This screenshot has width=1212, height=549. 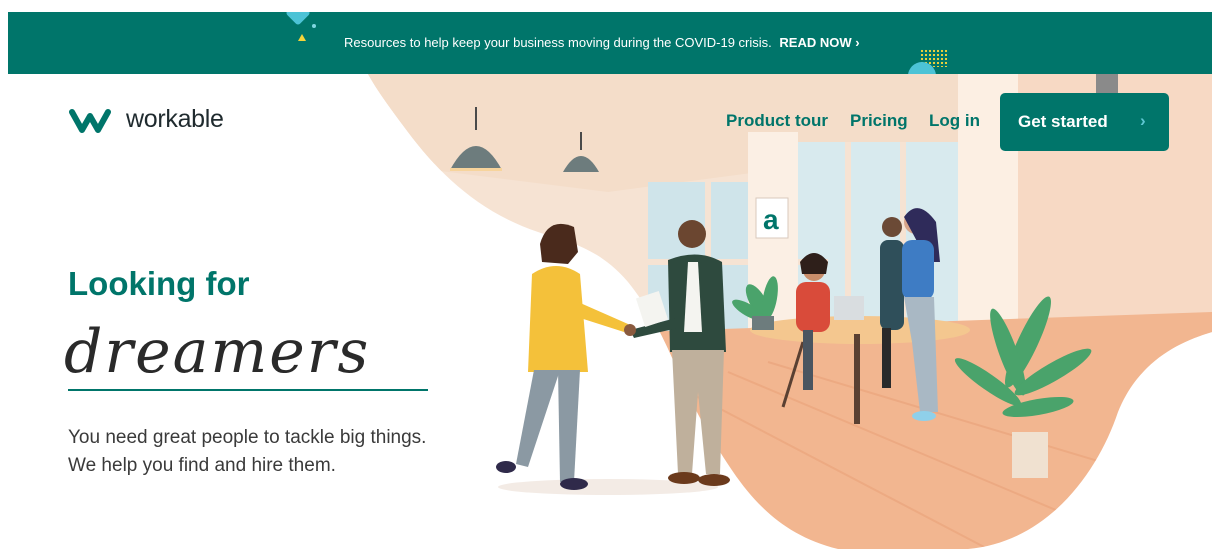 I want to click on hero-underline, so click(x=248, y=390).